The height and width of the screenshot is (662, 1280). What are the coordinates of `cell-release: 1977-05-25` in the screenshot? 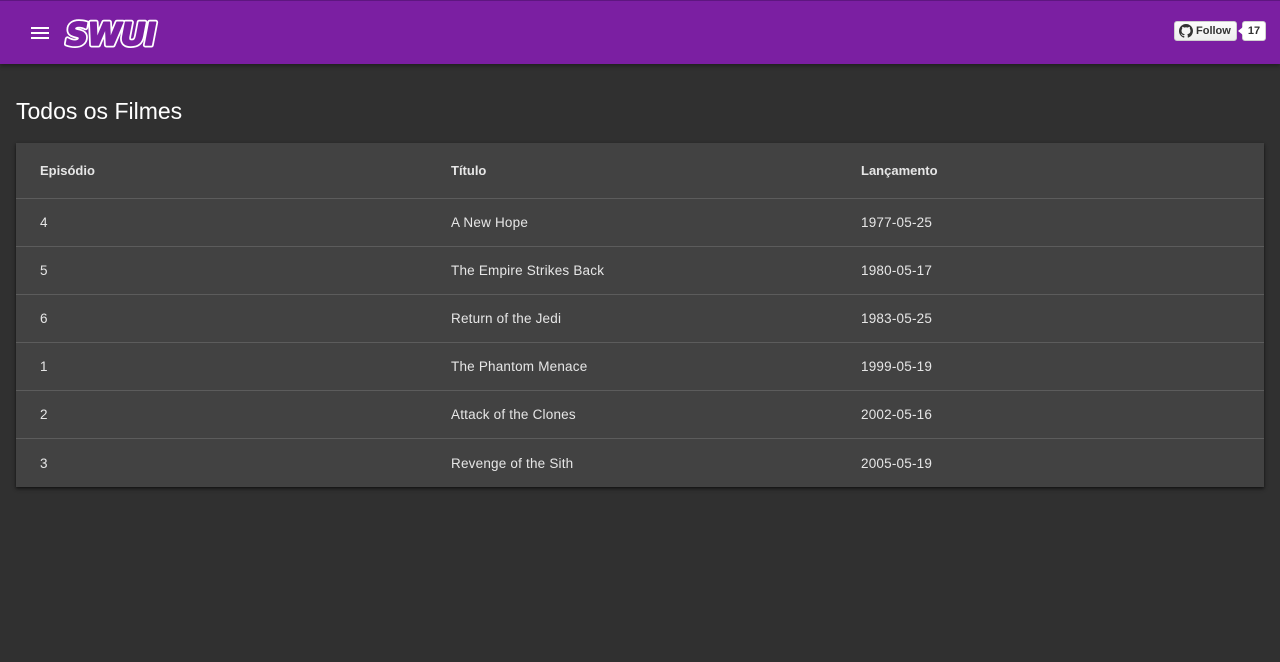 It's located at (1050, 222).